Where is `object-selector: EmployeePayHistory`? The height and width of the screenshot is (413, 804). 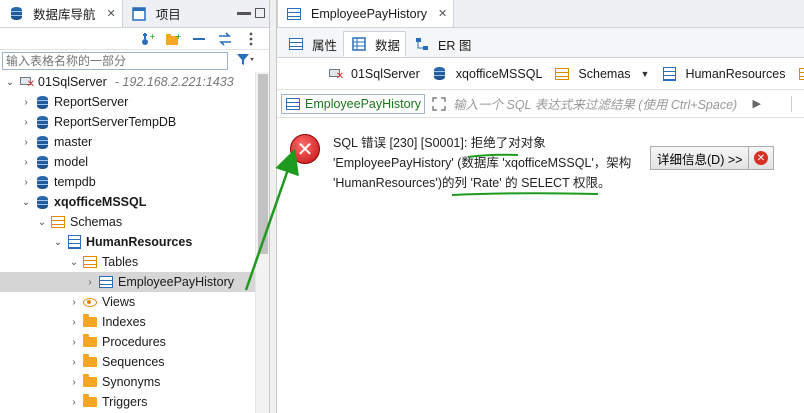
object-selector: EmployeePayHistory is located at coordinates (353, 103).